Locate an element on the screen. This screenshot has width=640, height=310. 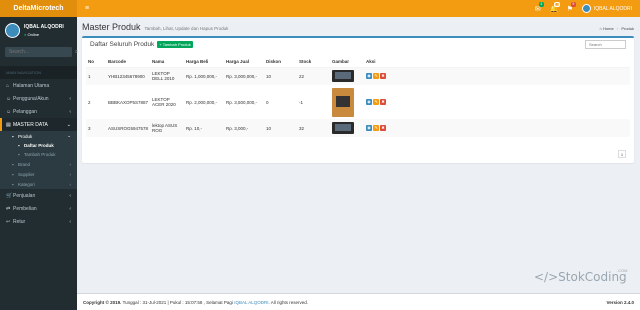
sidebar-item-produk: ▪ Produk ⌄ is located at coordinates (38, 136).